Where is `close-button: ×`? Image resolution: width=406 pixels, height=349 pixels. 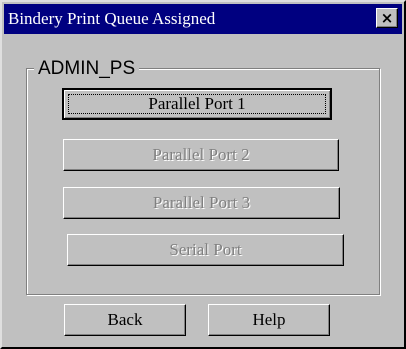 close-button: × is located at coordinates (387, 18).